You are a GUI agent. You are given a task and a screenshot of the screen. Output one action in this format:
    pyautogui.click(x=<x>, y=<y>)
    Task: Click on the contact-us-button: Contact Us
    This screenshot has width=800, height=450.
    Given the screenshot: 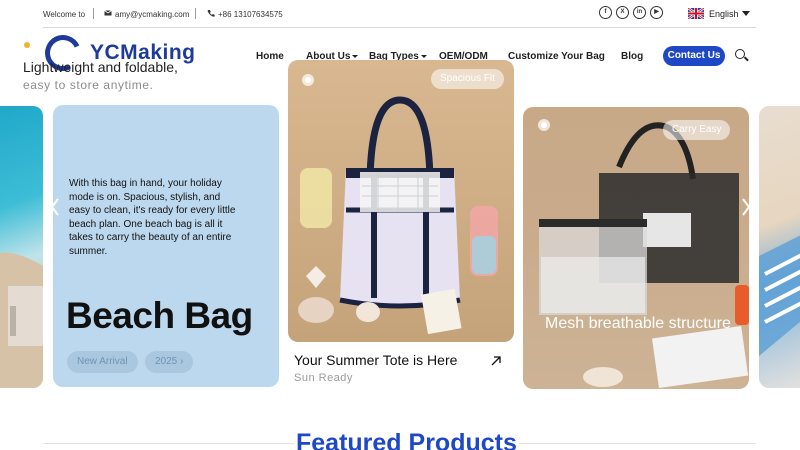 What is the action you would take?
    pyautogui.click(x=694, y=56)
    